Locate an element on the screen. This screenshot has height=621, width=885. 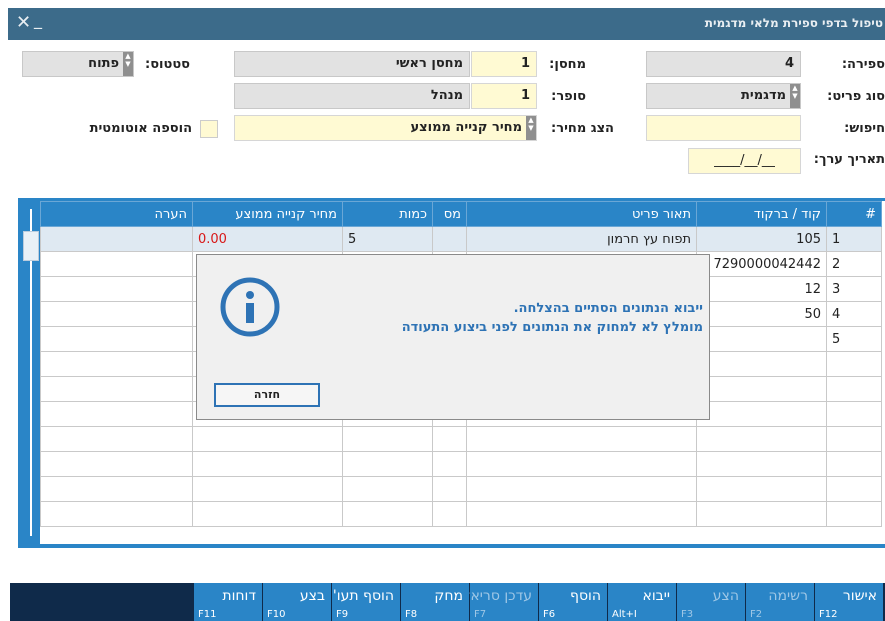
counter-code-field: 1 is located at coordinates (504, 96).